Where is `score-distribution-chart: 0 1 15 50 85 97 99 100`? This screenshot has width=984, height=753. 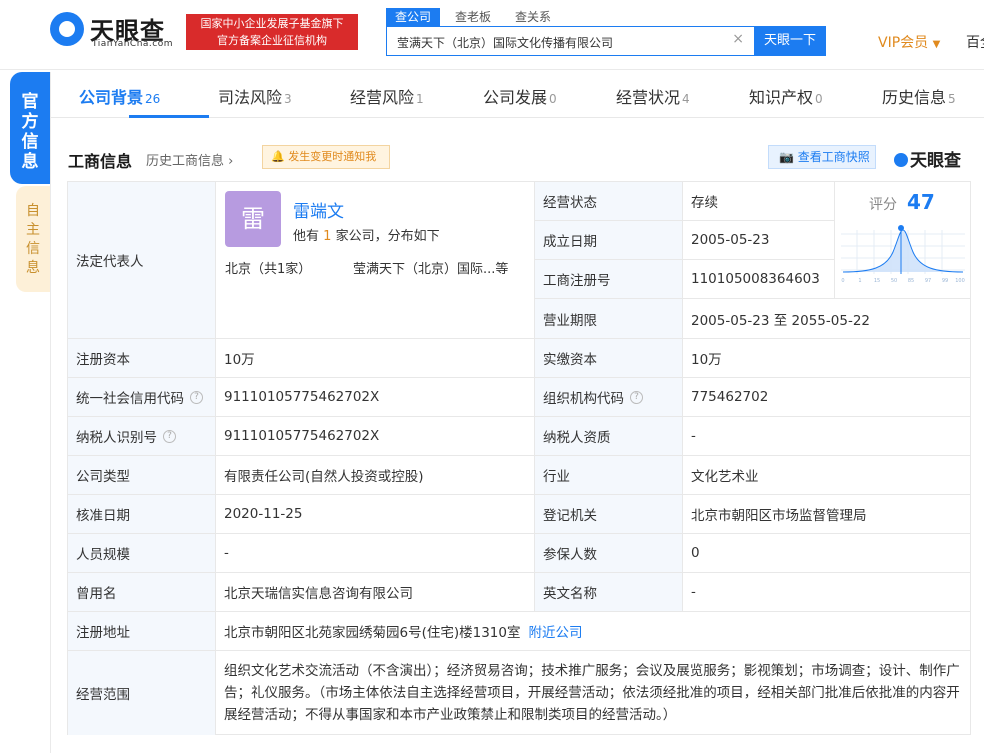 score-distribution-chart: 0 1 15 50 85 97 99 100 is located at coordinates (903, 254).